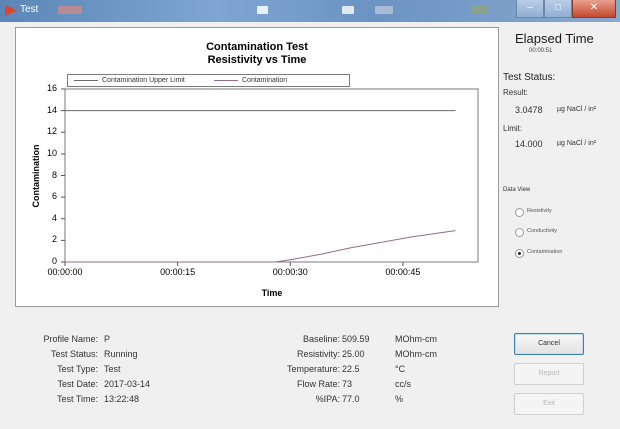 The height and width of the screenshot is (429, 620). What do you see at coordinates (403, 272) in the screenshot?
I see `x-tick-label: 00:00:45` at bounding box center [403, 272].